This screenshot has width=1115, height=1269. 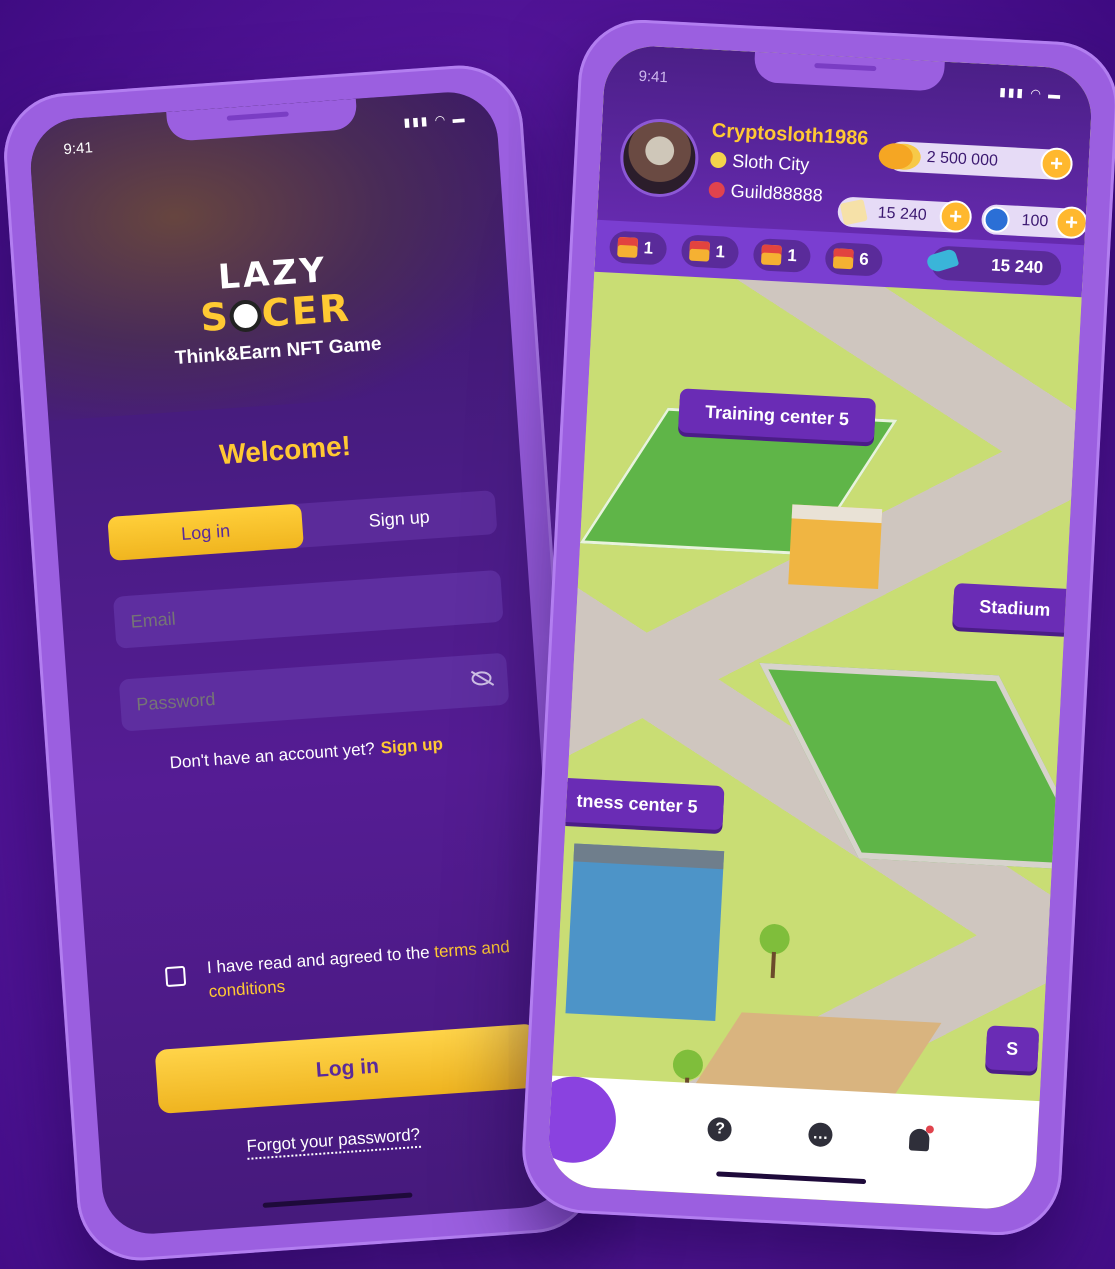 I want to click on password-wrapper, so click(x=314, y=692).